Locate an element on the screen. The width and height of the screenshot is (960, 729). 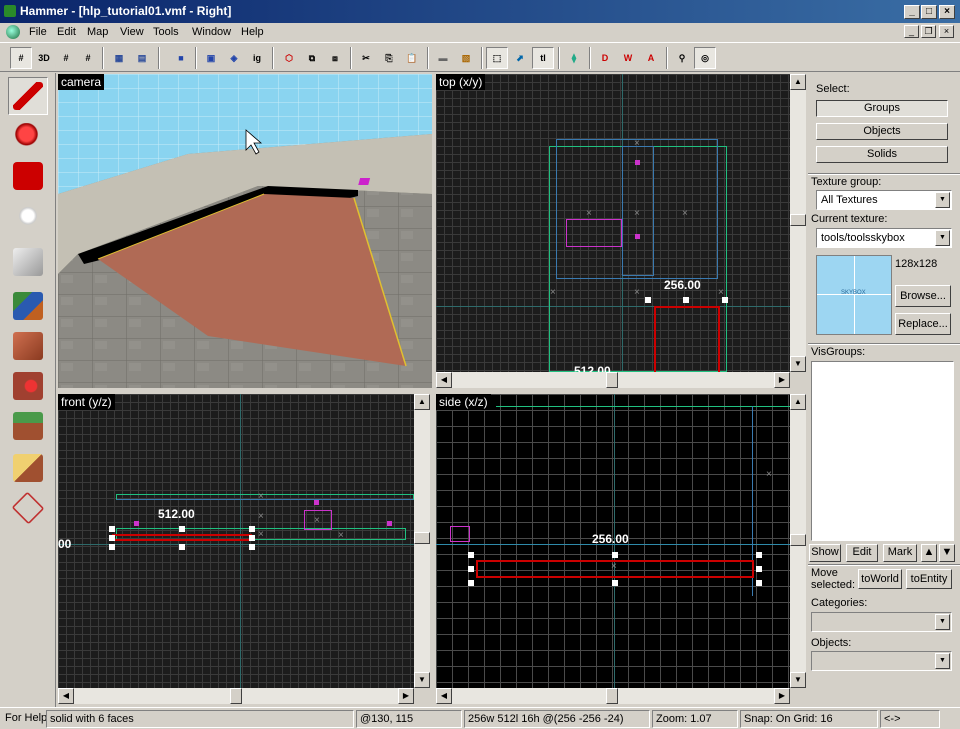
document-globe-icon is located at coordinates (13, 32).